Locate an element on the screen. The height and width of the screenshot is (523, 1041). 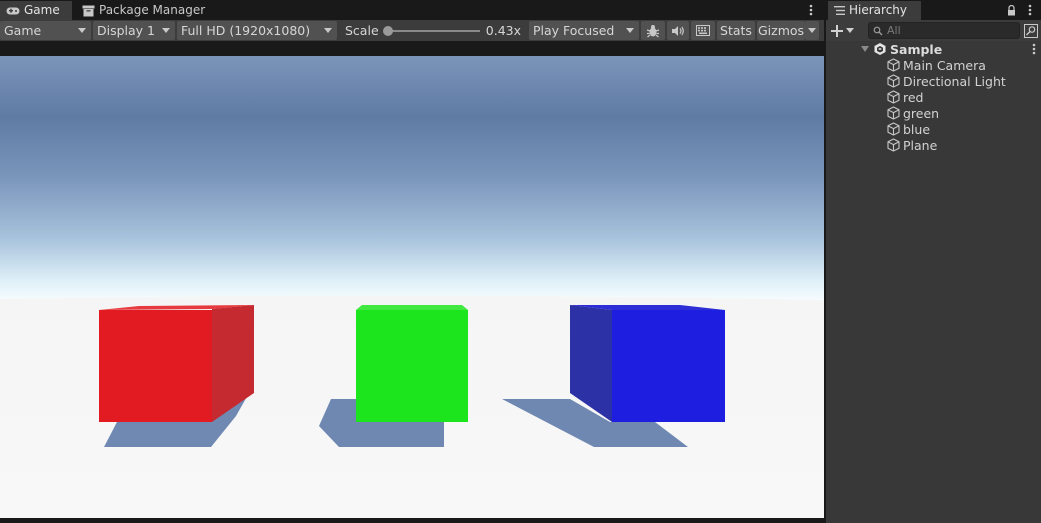
hierarchy-item-label: green is located at coordinates (921, 113).